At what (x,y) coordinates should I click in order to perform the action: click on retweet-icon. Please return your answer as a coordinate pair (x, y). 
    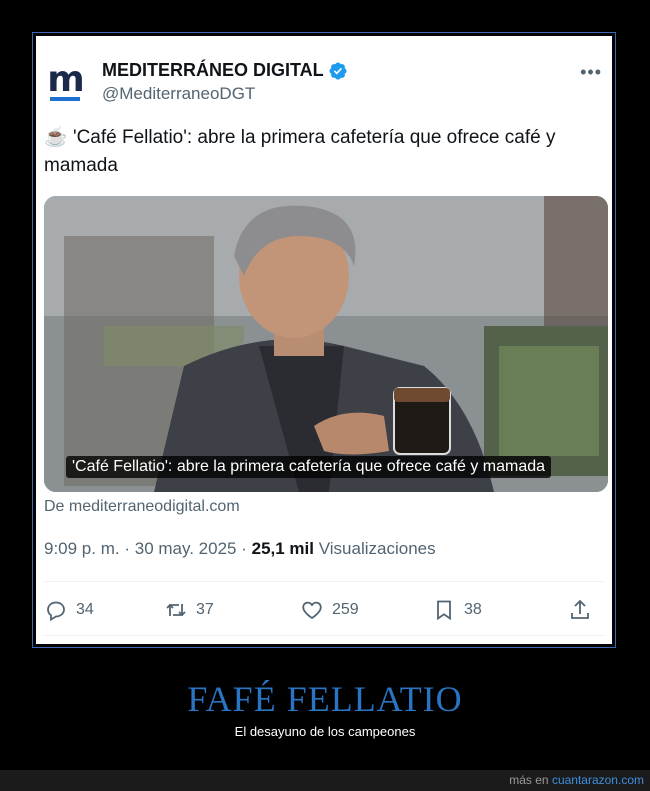
    Looking at the image, I should click on (176, 610).